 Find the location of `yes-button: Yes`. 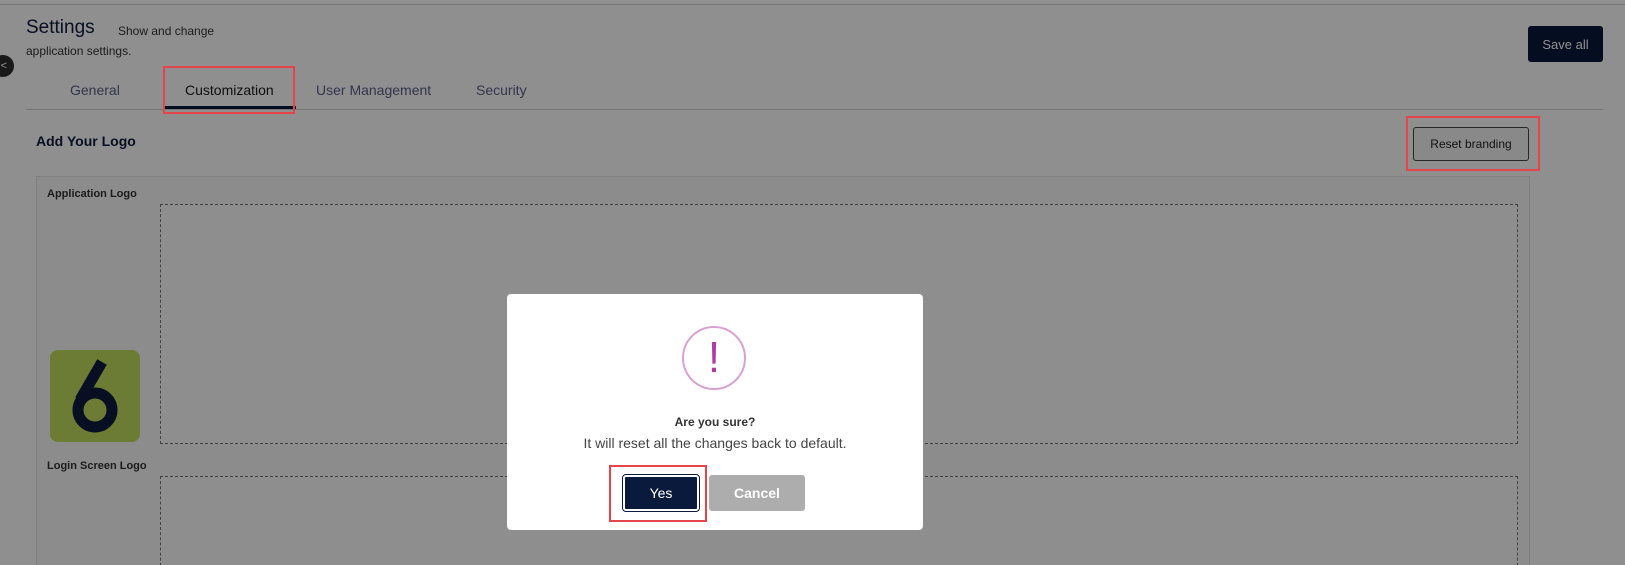

yes-button: Yes is located at coordinates (661, 493).